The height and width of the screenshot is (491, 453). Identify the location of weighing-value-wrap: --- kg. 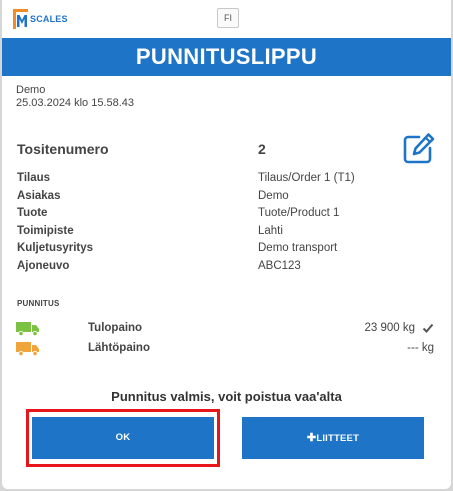
(420, 348).